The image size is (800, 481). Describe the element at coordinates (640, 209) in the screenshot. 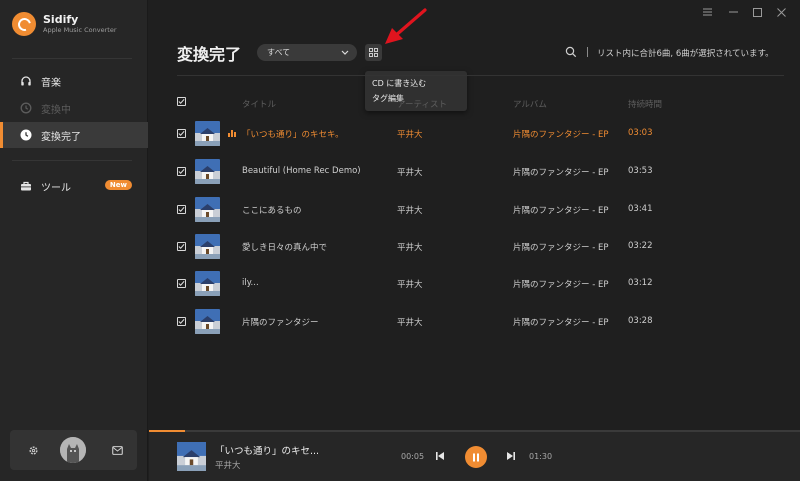

I see `track-duration: 03:41` at that location.